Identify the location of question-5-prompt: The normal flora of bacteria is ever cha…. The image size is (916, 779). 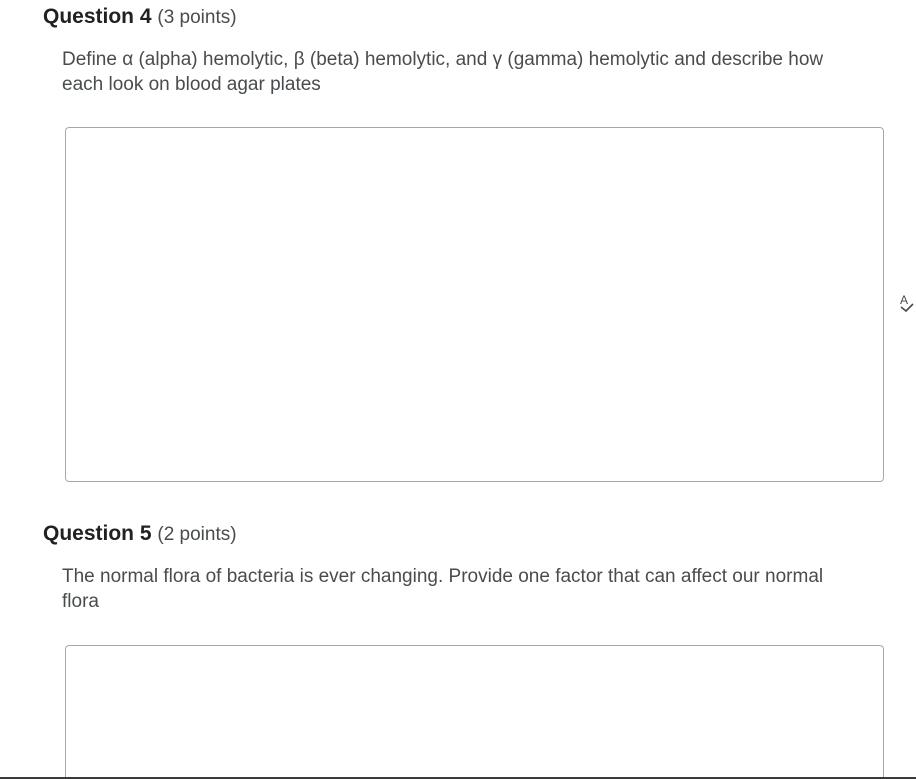
(443, 589).